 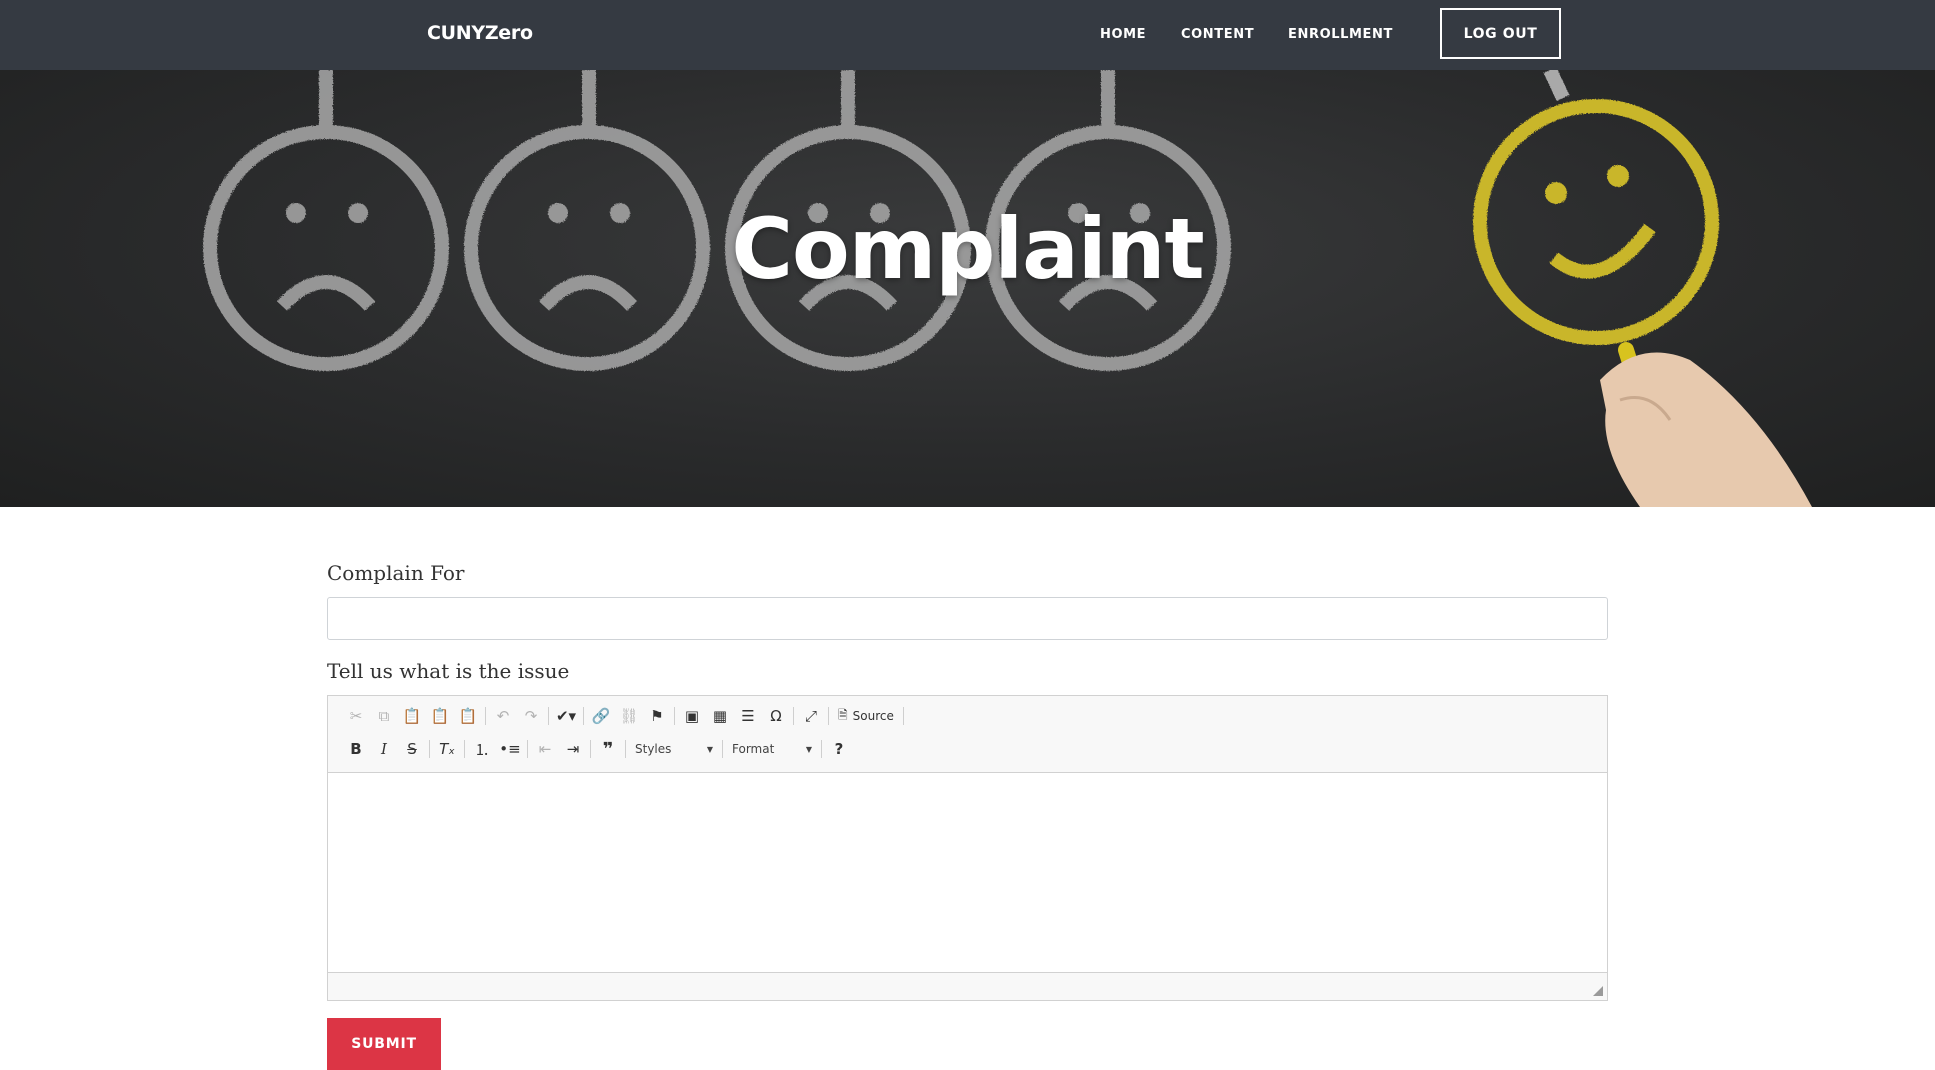 I want to click on cut-icon: ✂, so click(x=356, y=716).